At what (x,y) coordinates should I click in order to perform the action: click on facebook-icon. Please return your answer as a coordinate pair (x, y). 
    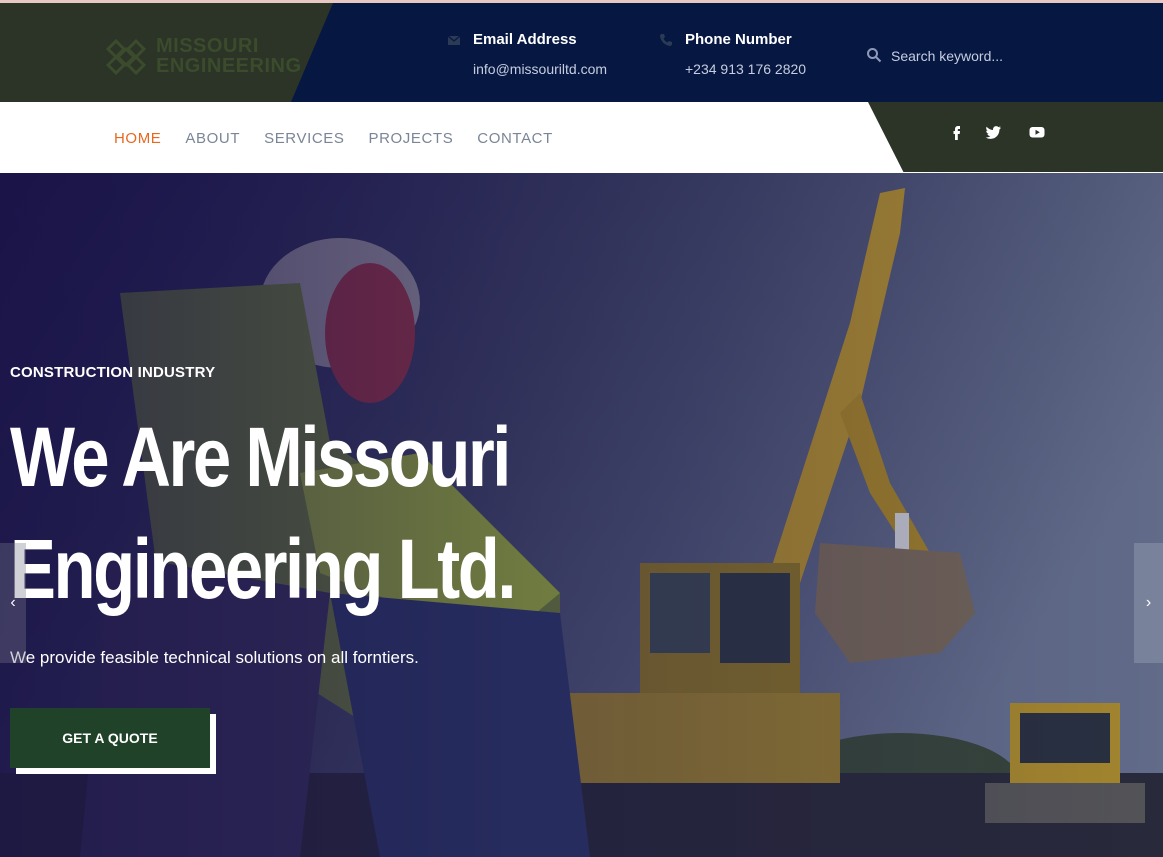
    Looking at the image, I should click on (957, 132).